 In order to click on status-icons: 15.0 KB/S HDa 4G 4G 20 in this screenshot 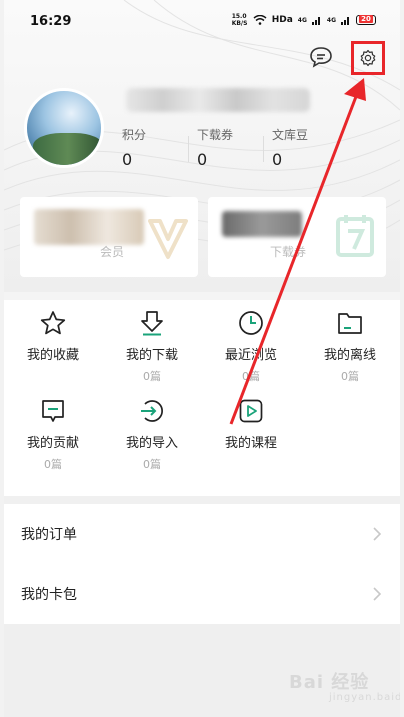, I will do `click(304, 20)`.